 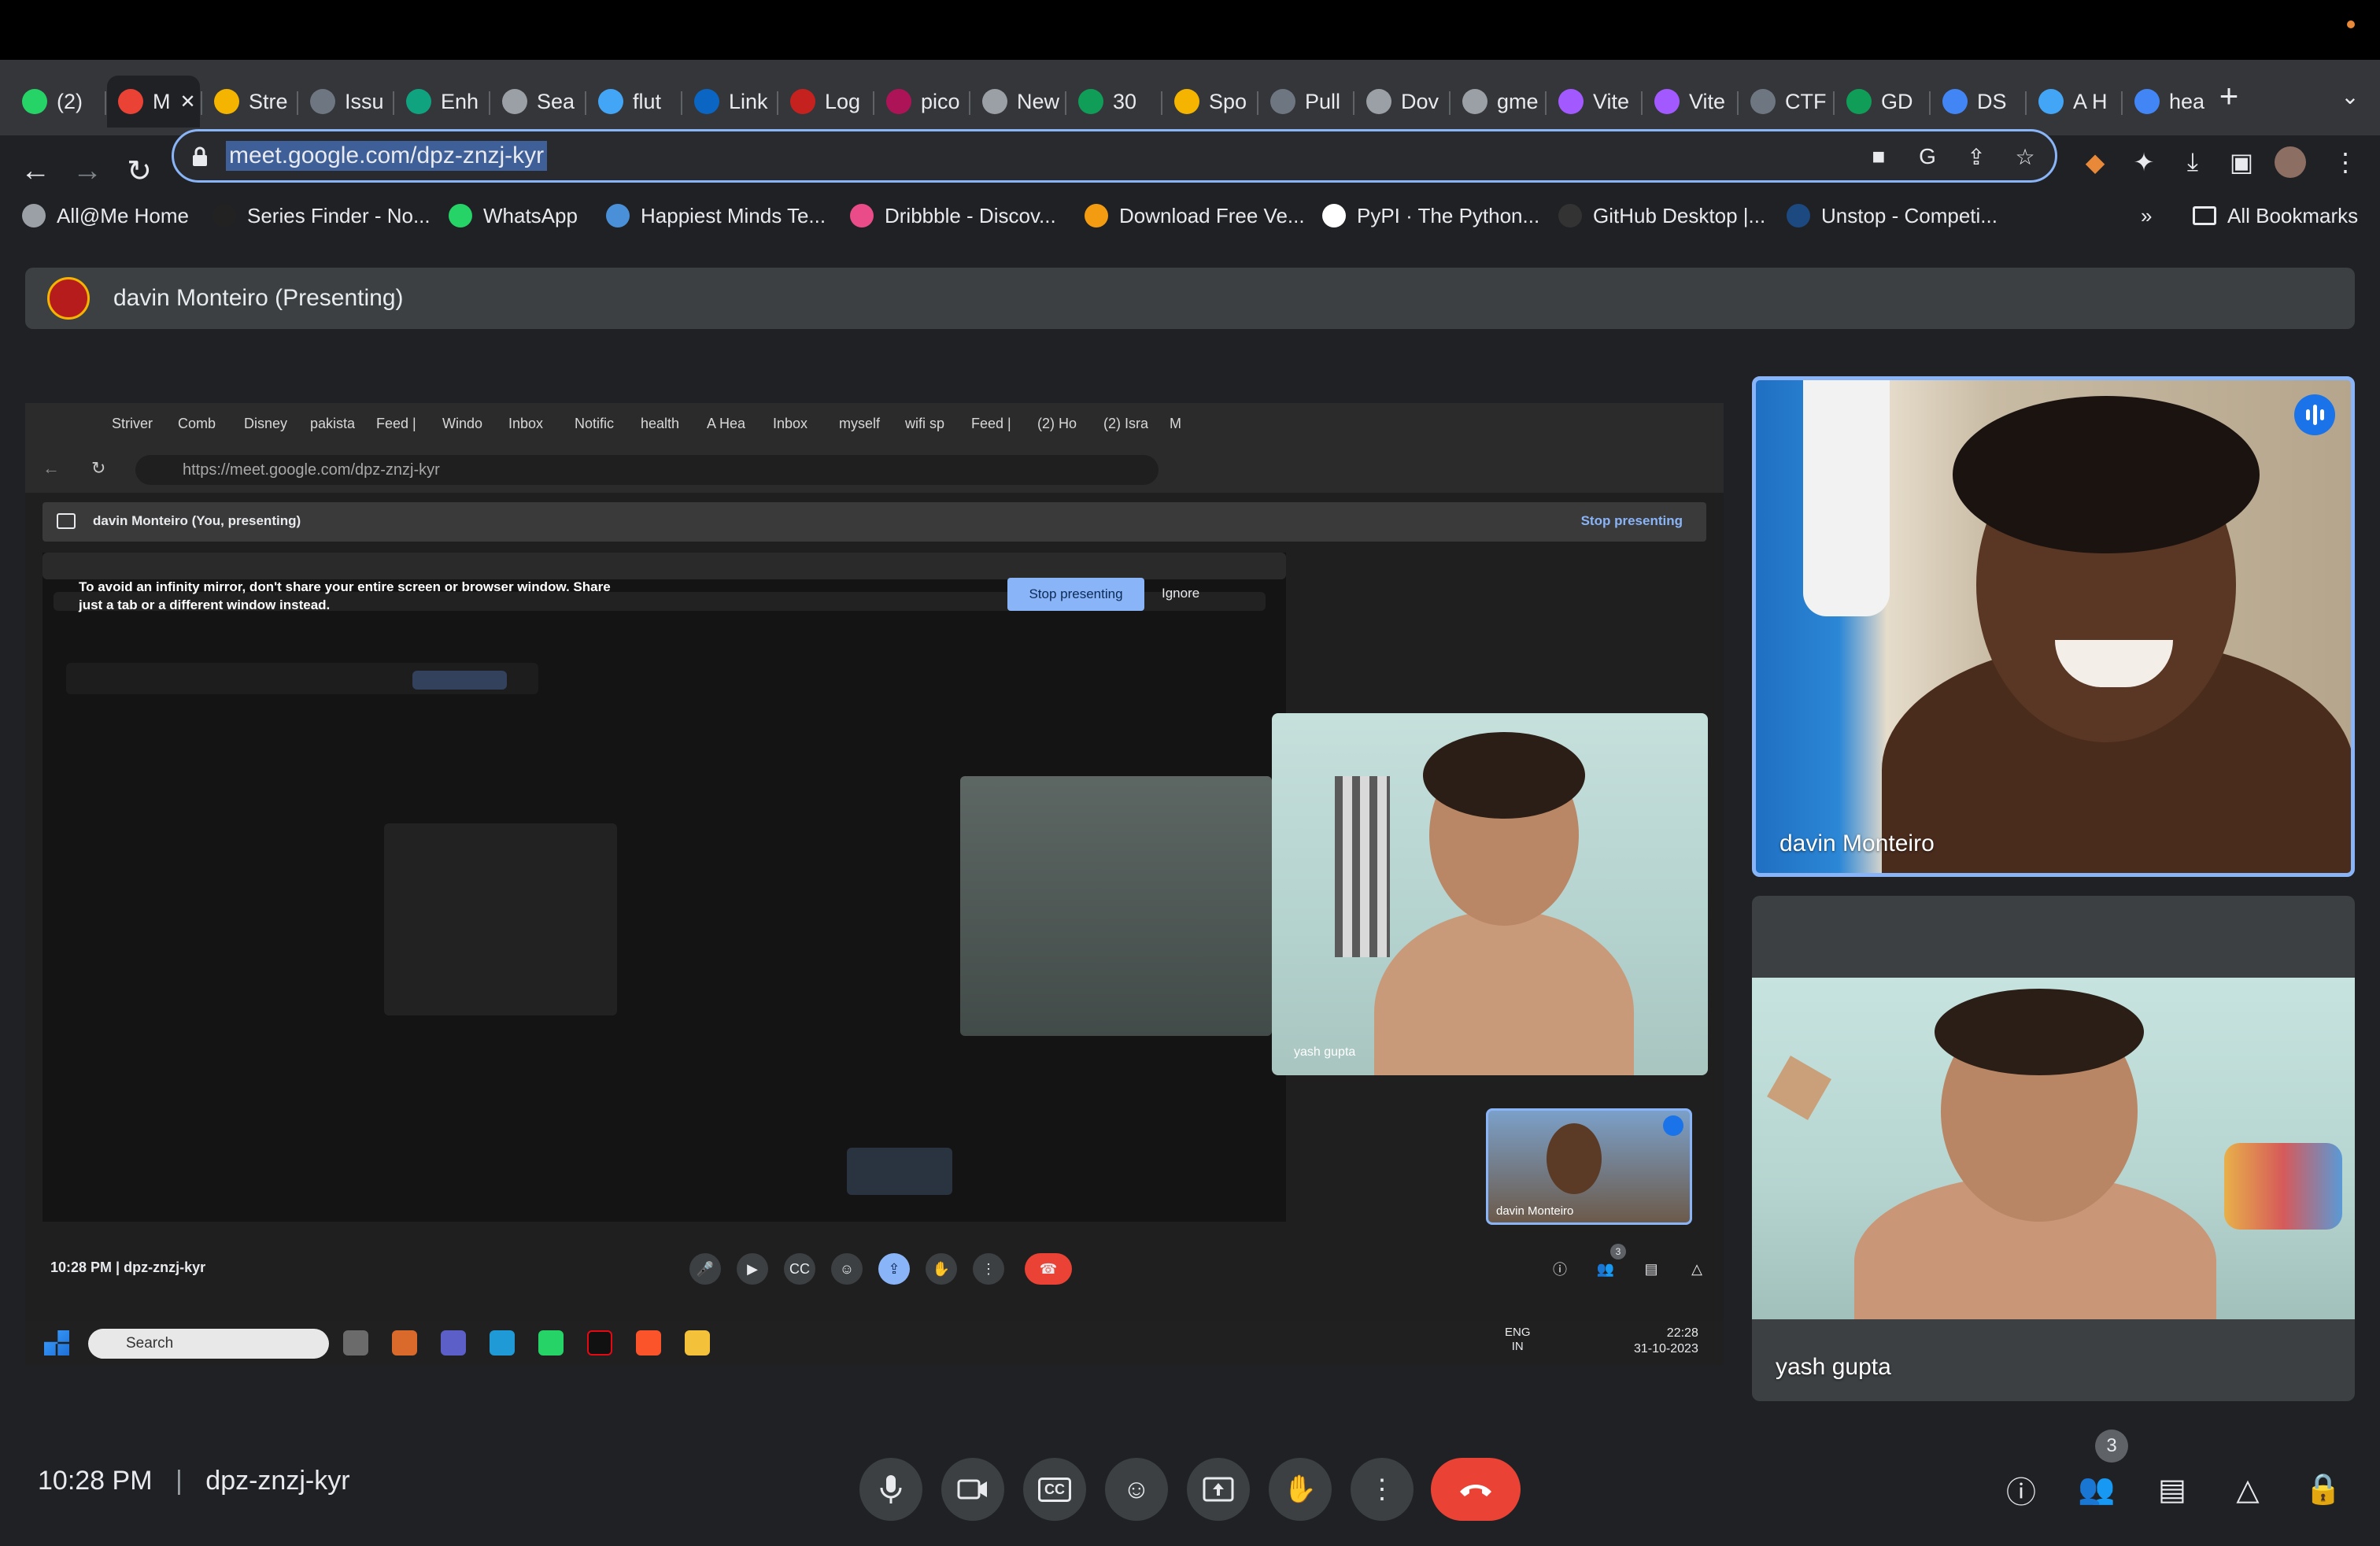 I want to click on people-button: 👥, so click(x=2096, y=1489).